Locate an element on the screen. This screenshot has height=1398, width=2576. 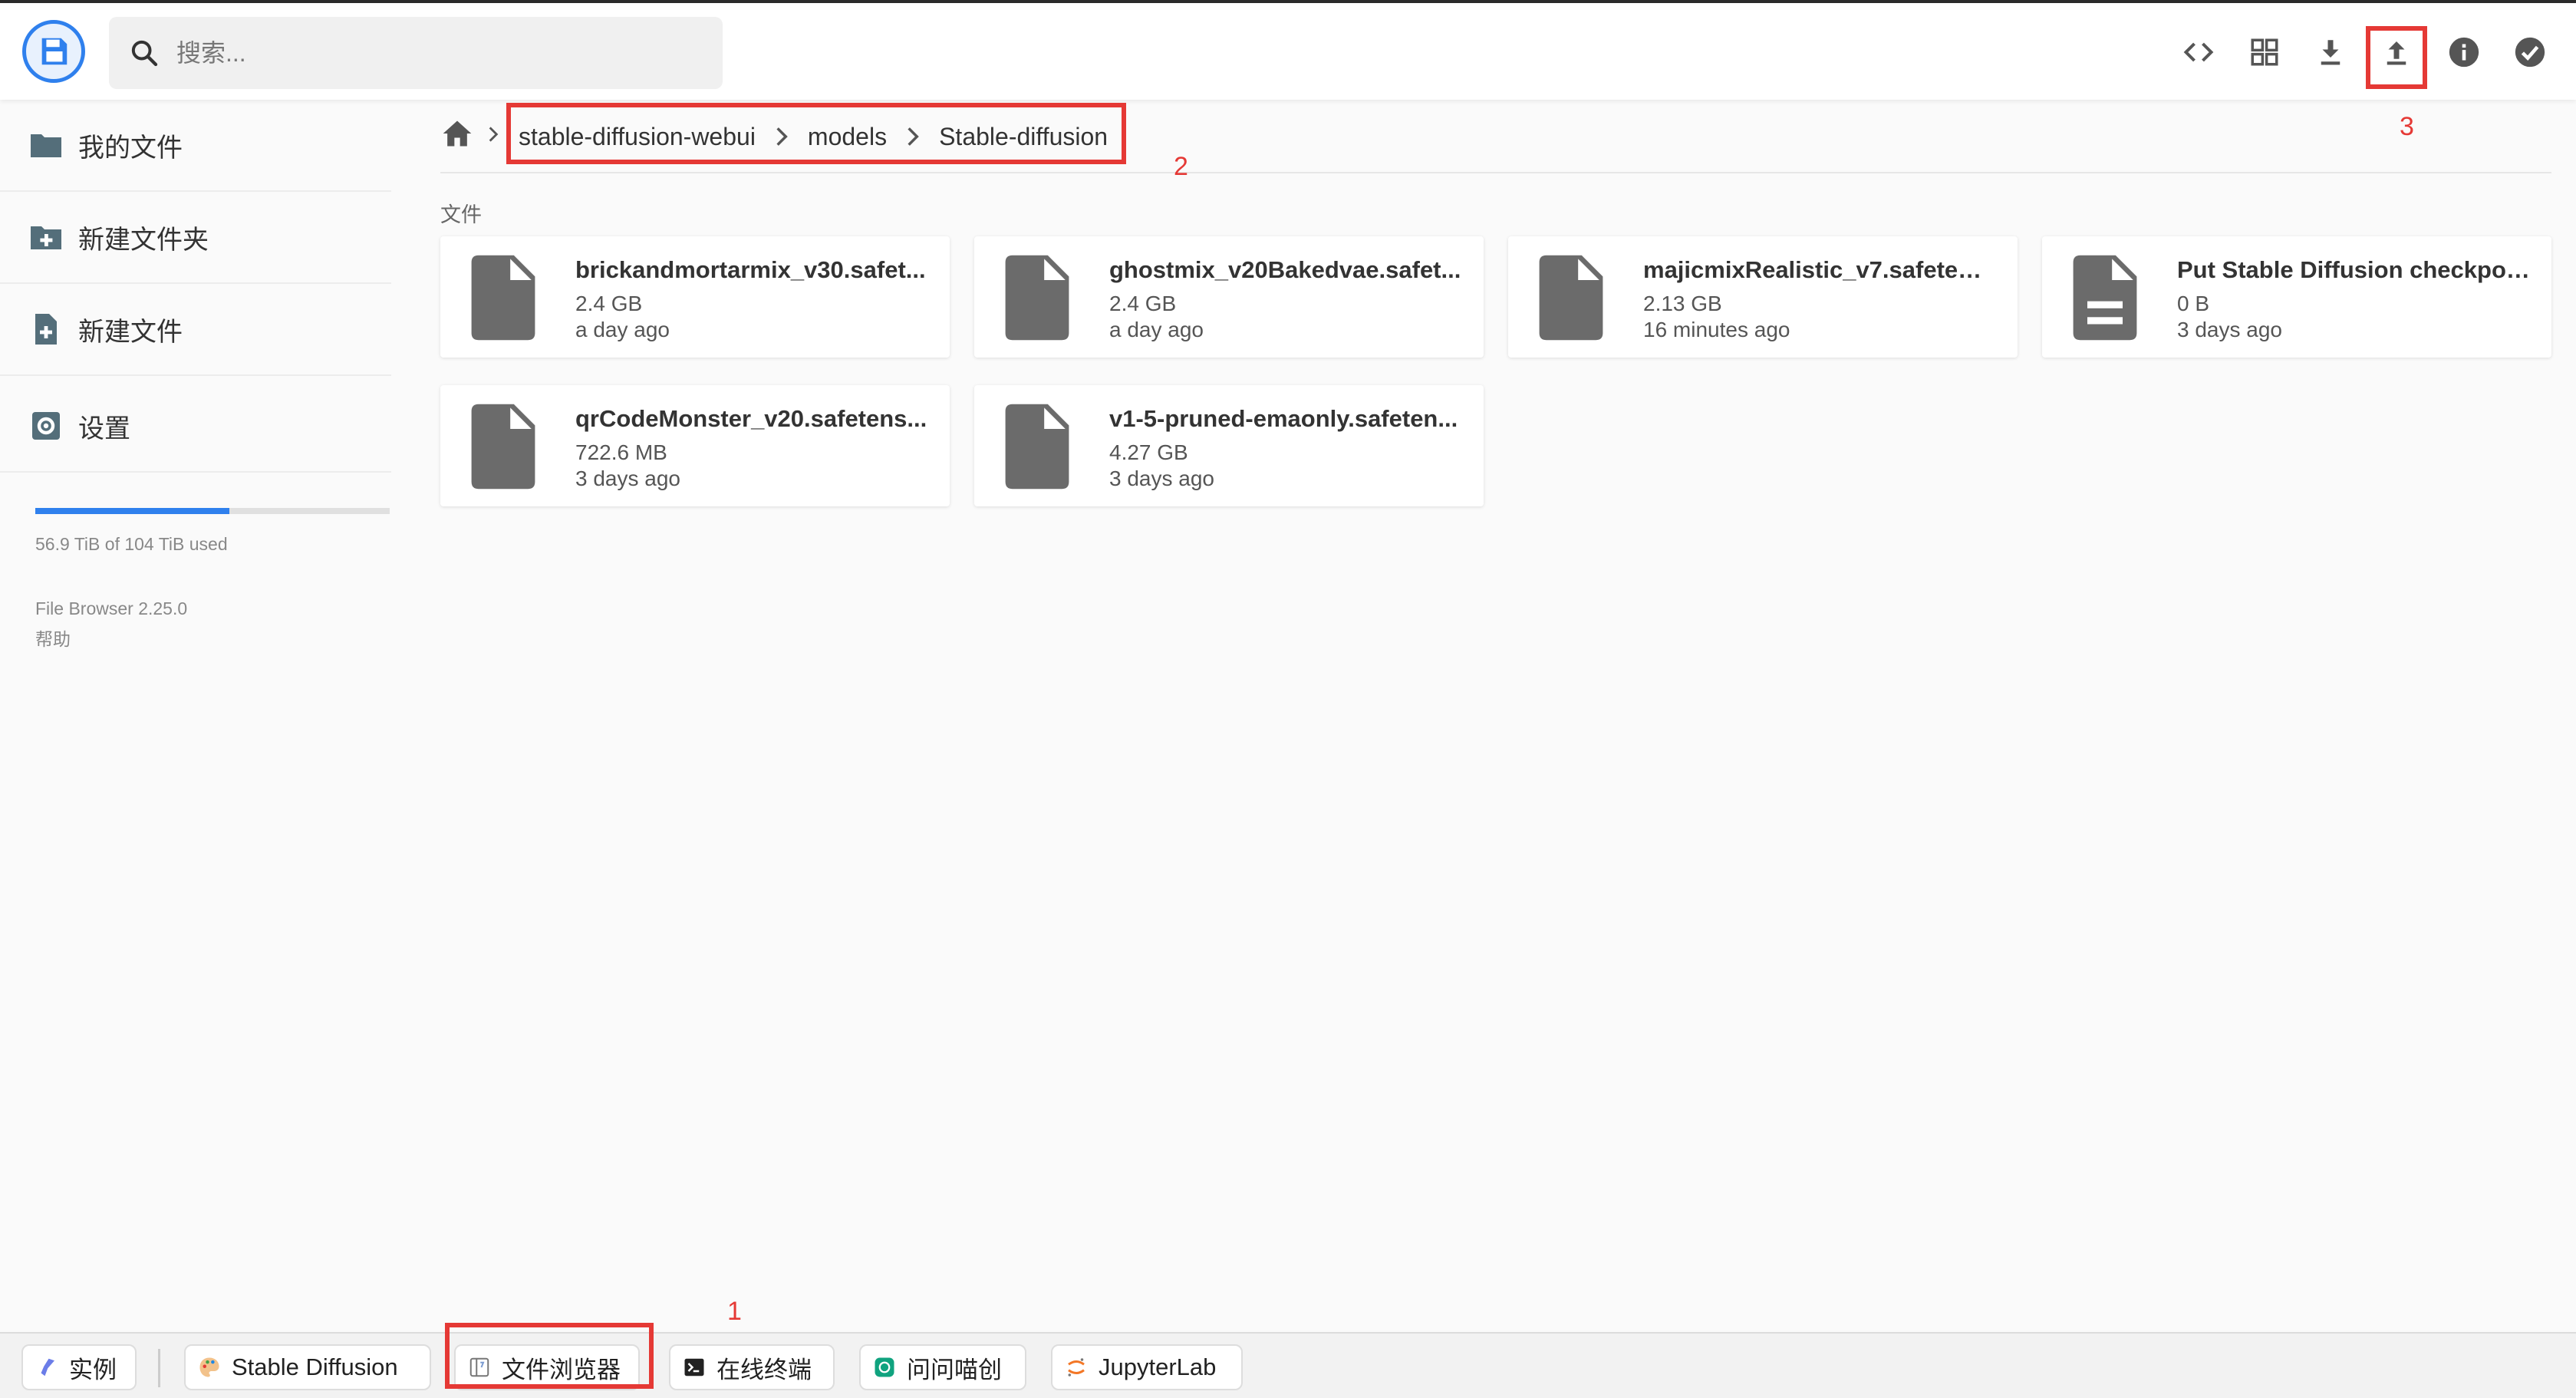
sidebar-item-settings: 设置 is located at coordinates (195, 427).